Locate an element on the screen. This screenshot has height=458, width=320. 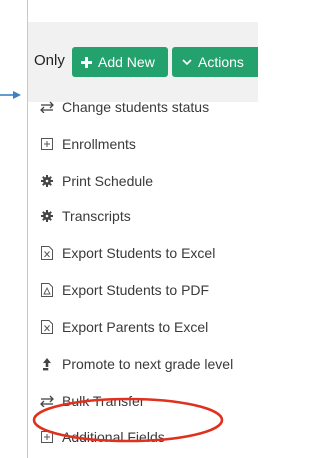
annotation-highlight-ellipse is located at coordinates (128, 420).